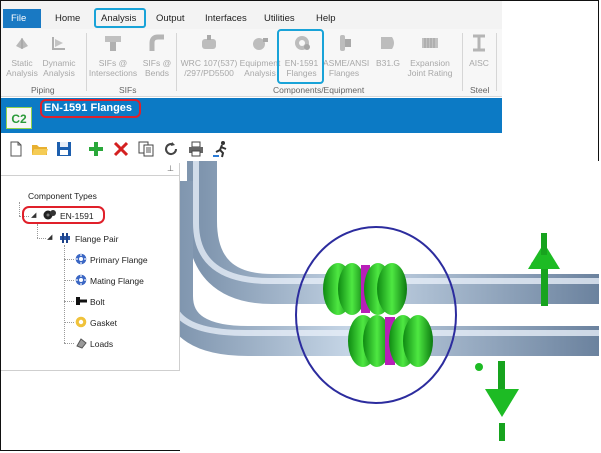 Image resolution: width=601 pixels, height=453 pixels. Describe the element at coordinates (480, 90) in the screenshot. I see `group-label-steel: Steel` at that location.